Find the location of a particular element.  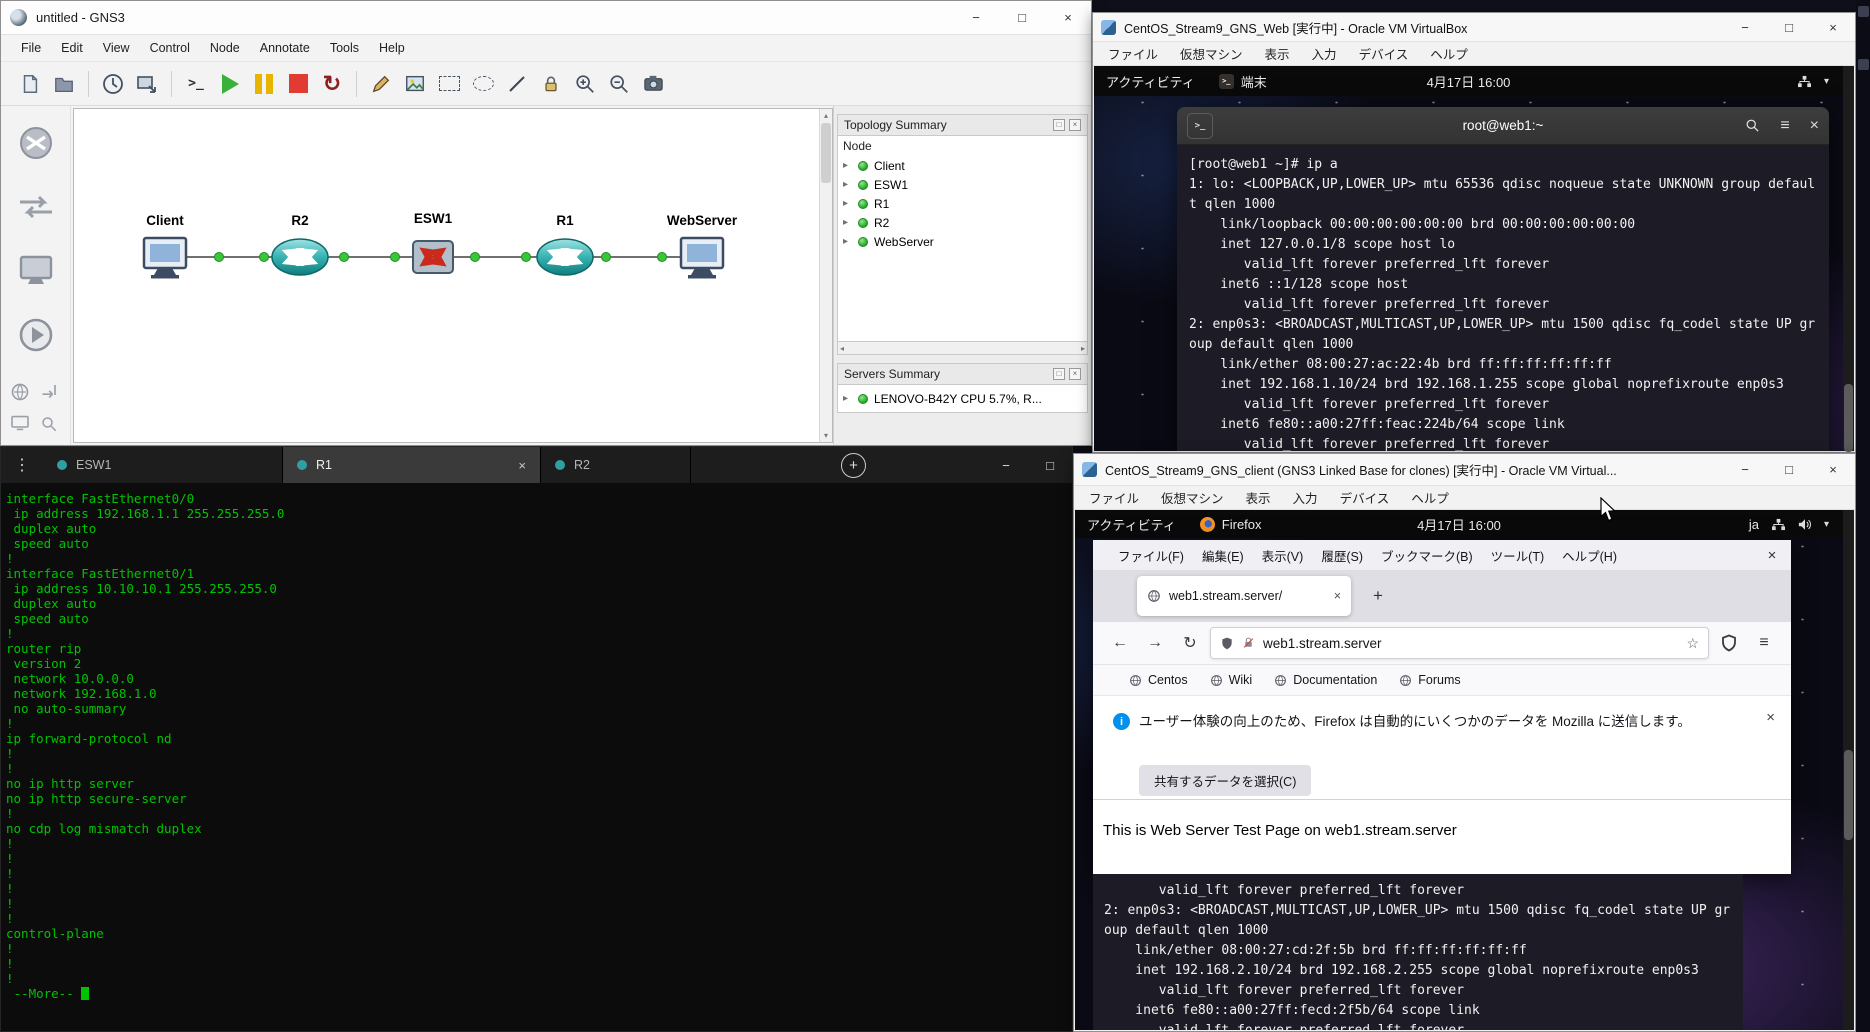

scroll-up-icon: ▴ is located at coordinates (826, 115).